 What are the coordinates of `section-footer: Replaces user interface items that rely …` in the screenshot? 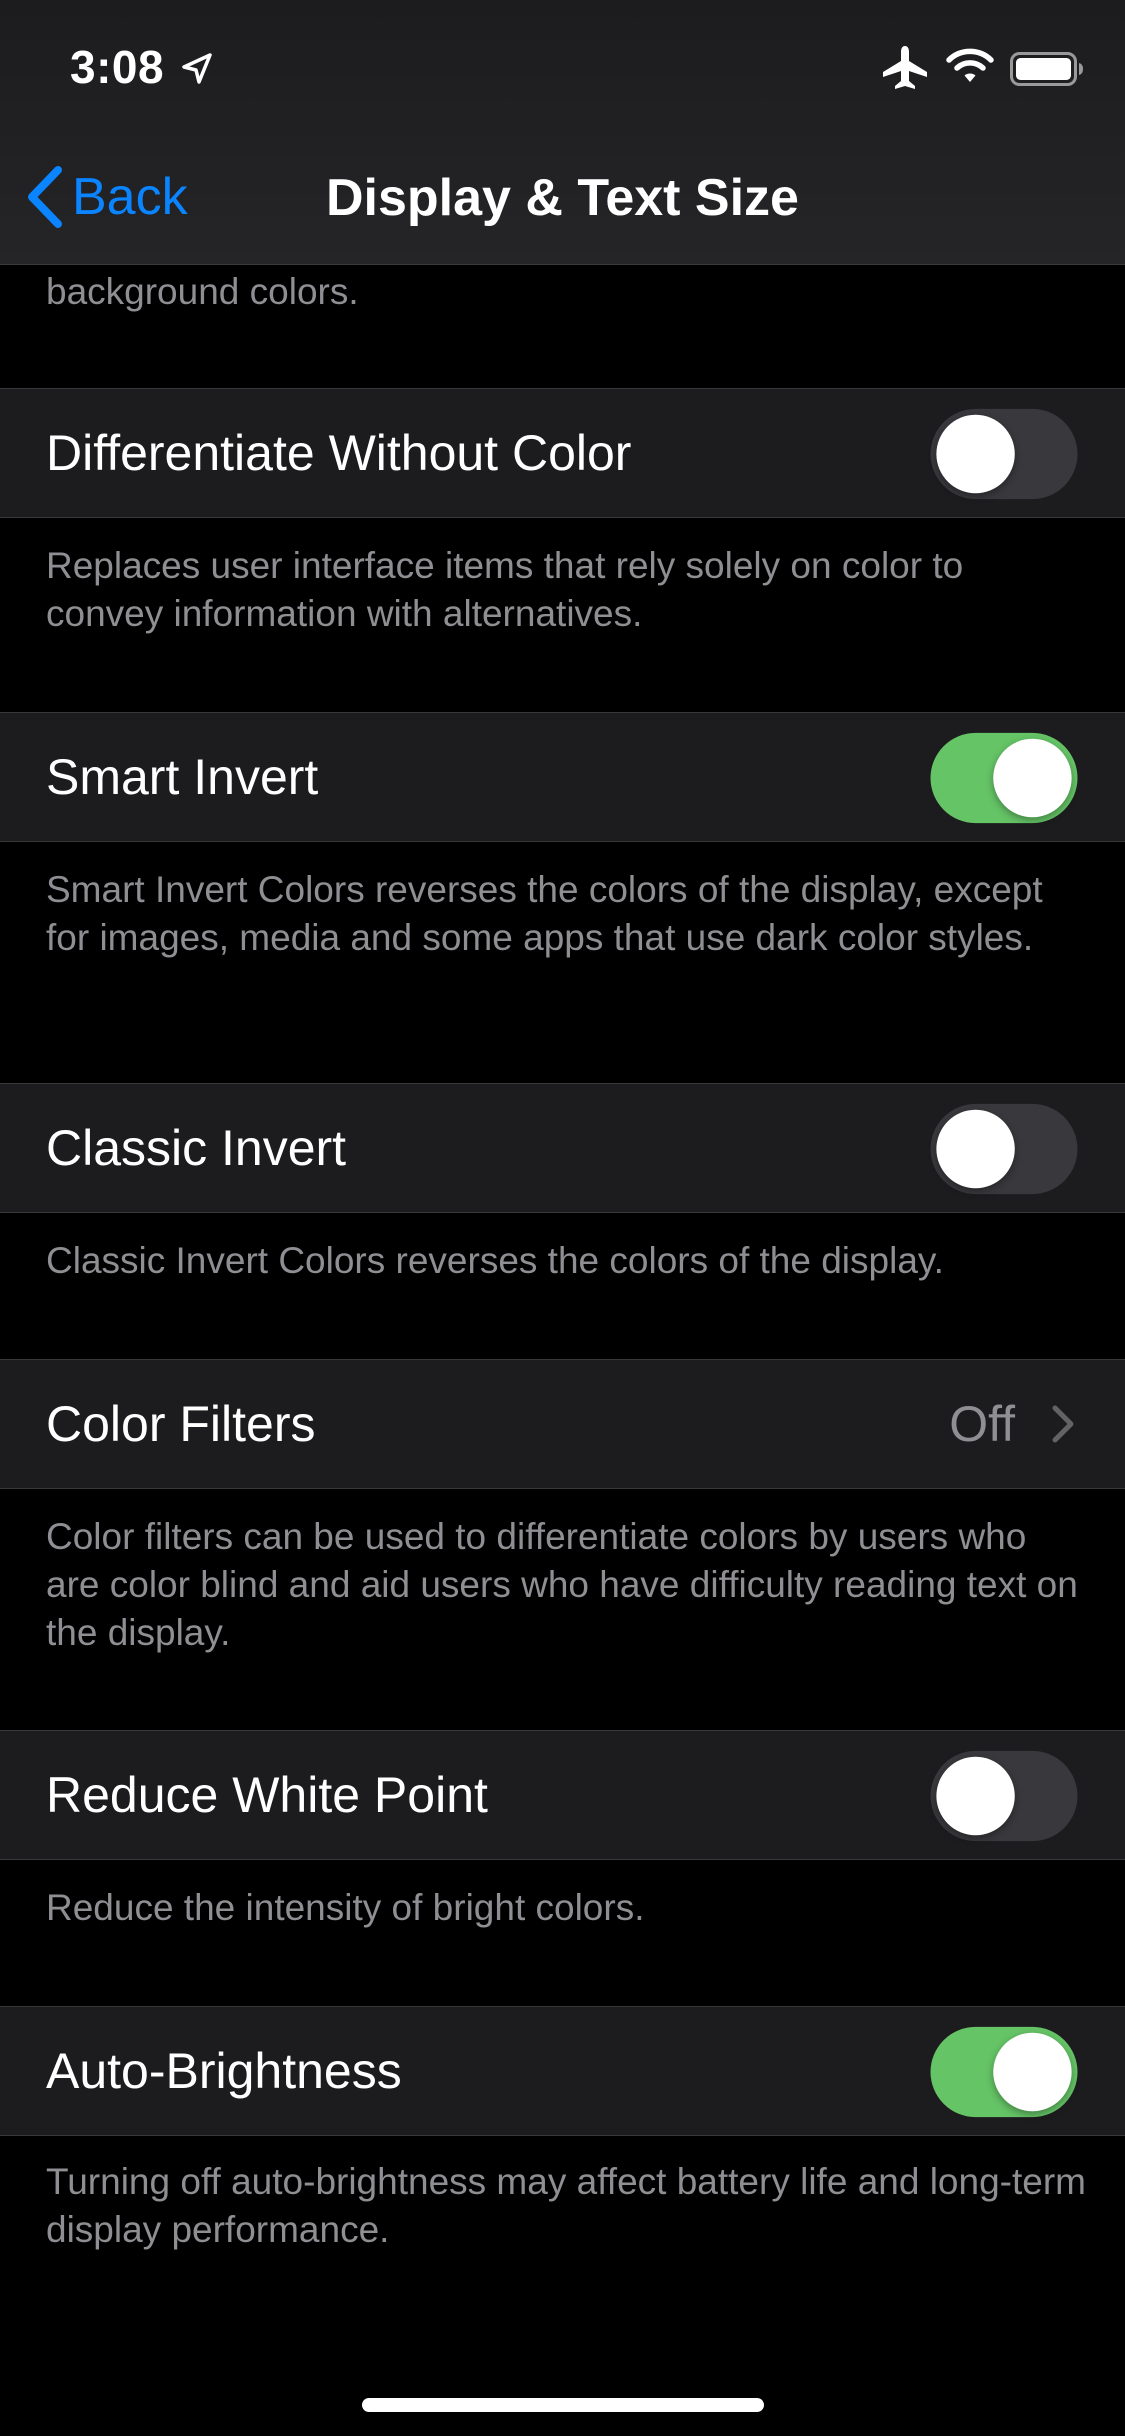 It's located at (505, 589).